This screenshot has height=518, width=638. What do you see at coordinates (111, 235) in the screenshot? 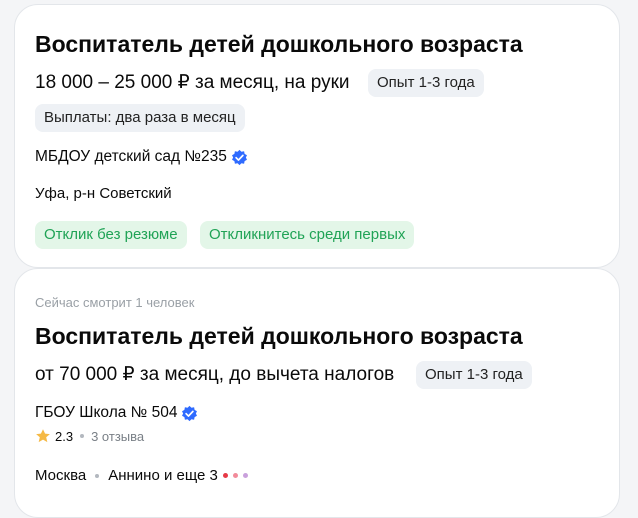
I see `tag-no-resume: Отклик без резюме` at bounding box center [111, 235].